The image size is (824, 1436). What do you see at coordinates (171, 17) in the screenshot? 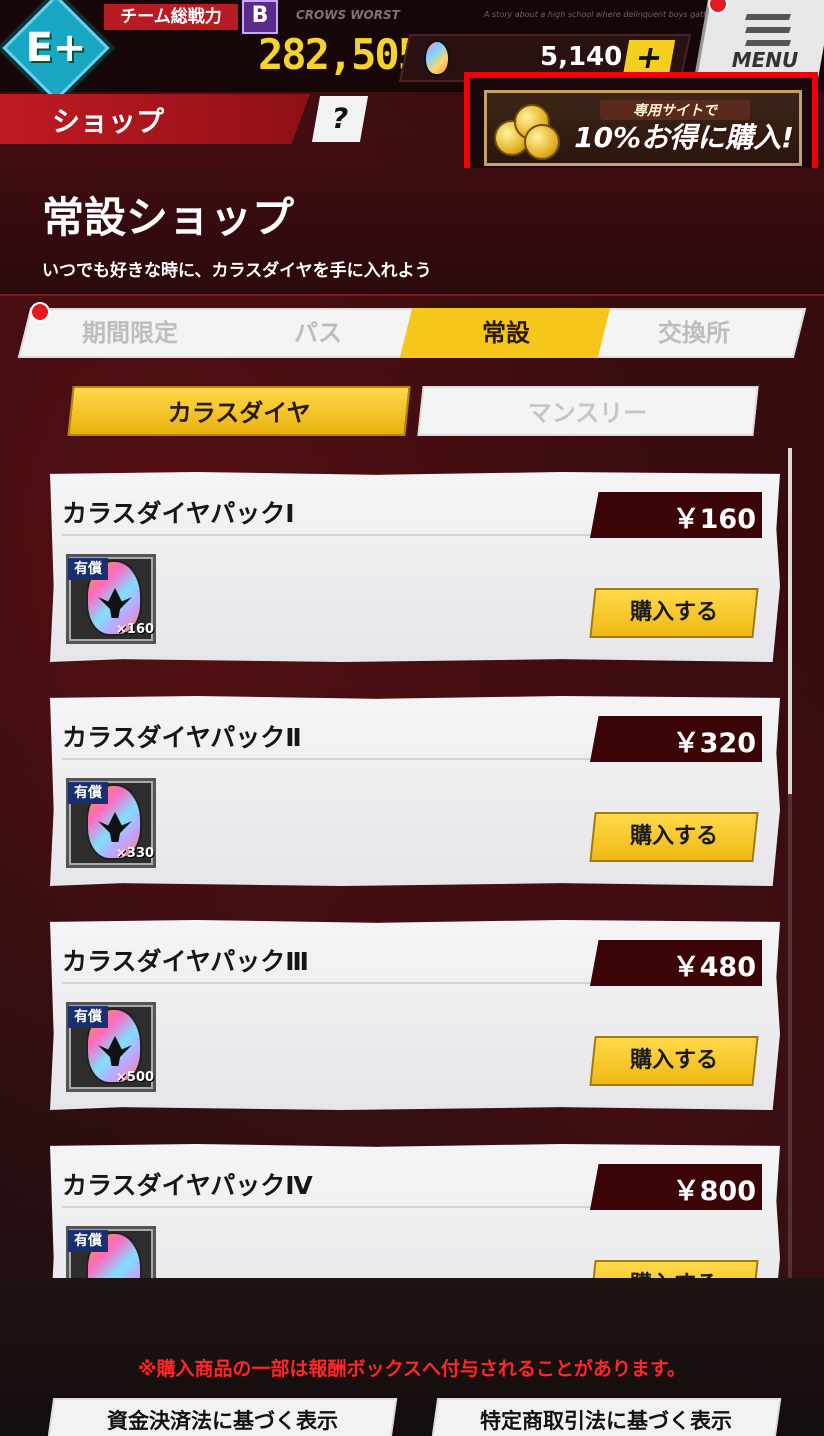
I see `team-power-label: チーム総戦力` at bounding box center [171, 17].